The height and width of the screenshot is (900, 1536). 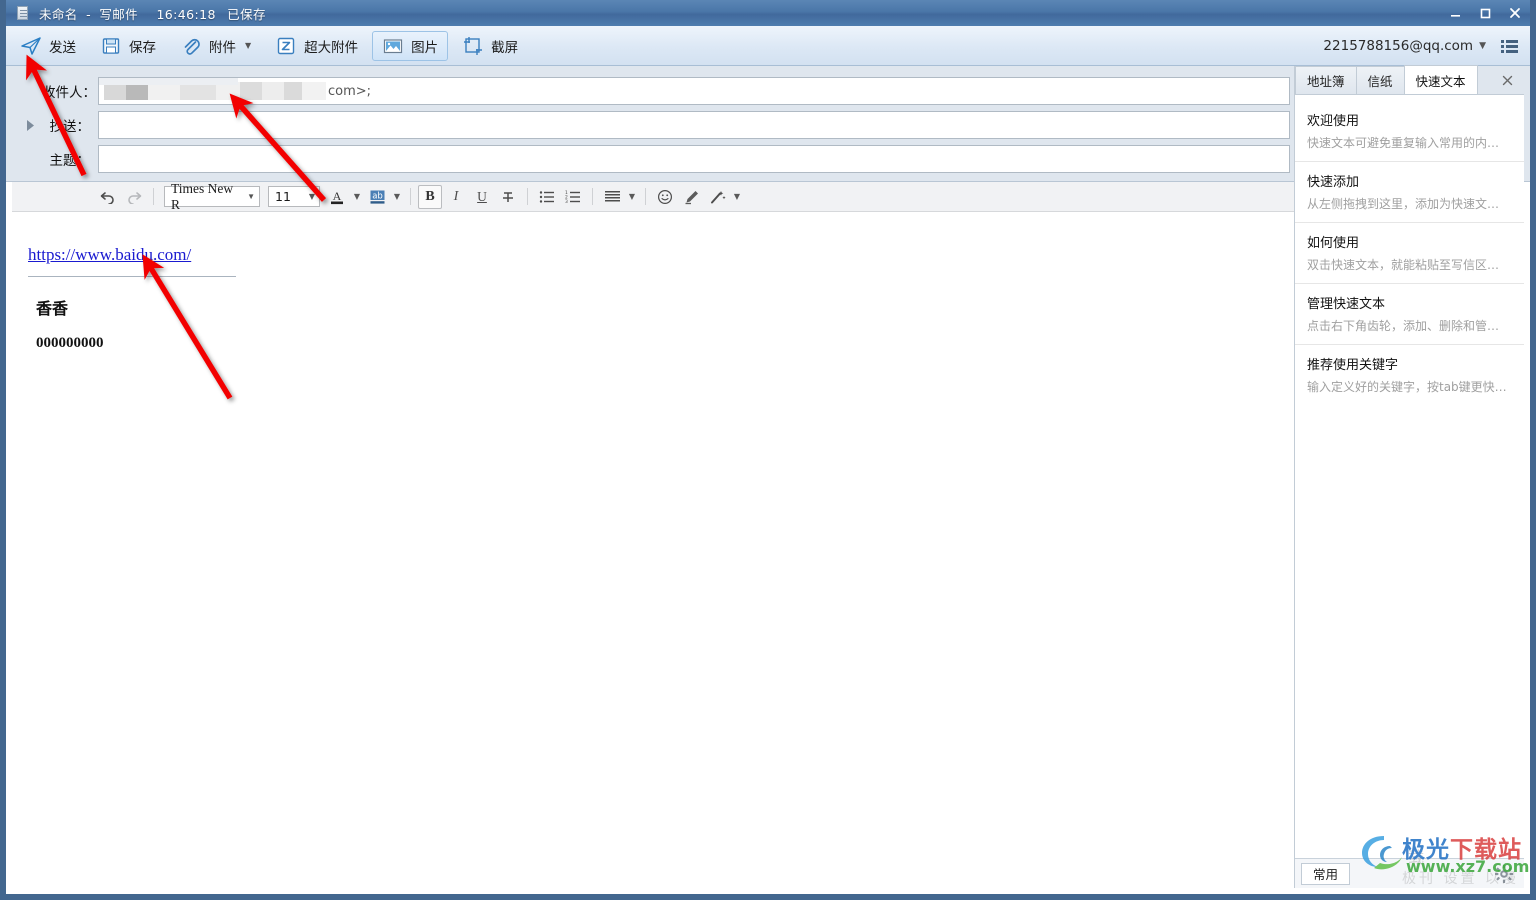 I want to click on recipient-label: 收件人：, so click(x=69, y=93).